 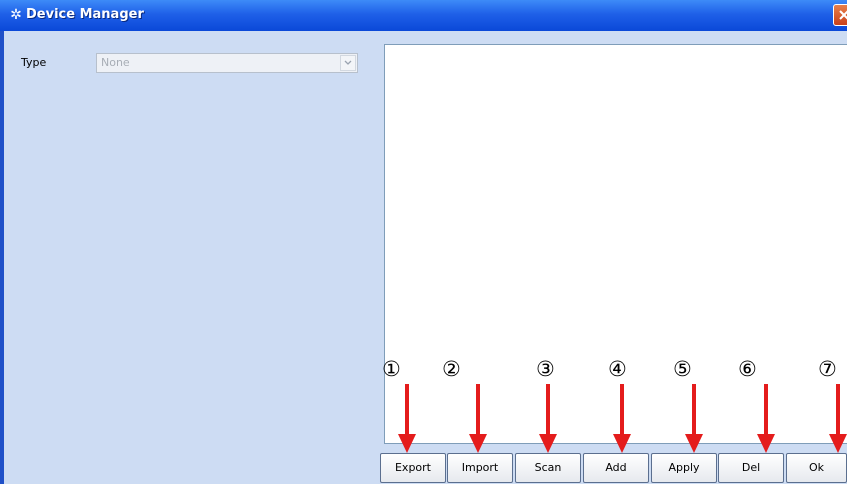 What do you see at coordinates (616, 468) in the screenshot?
I see `add-button: Add` at bounding box center [616, 468].